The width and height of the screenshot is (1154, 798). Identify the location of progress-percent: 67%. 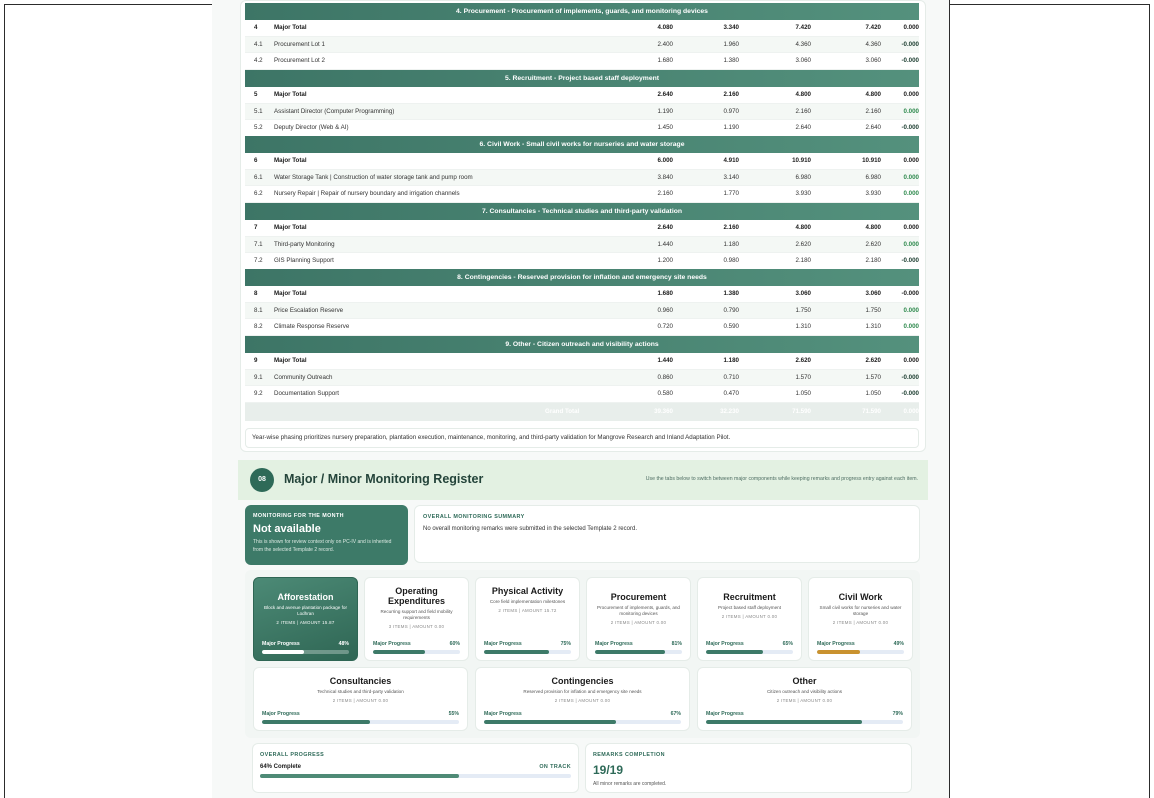
(675, 714).